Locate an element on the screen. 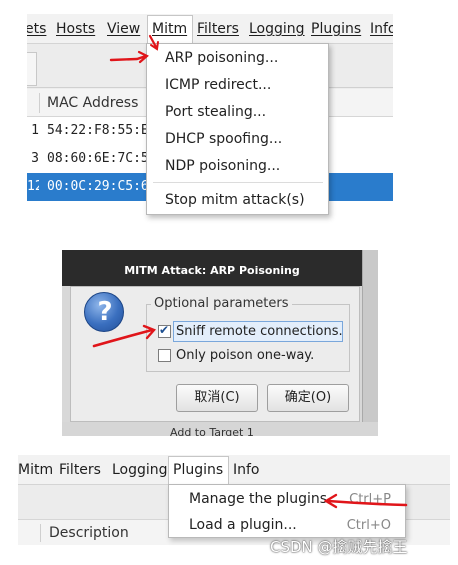 Image resolution: width=458 pixels, height=565 pixels. shortcut-ctrl-p: Ctrl+P is located at coordinates (370, 499).